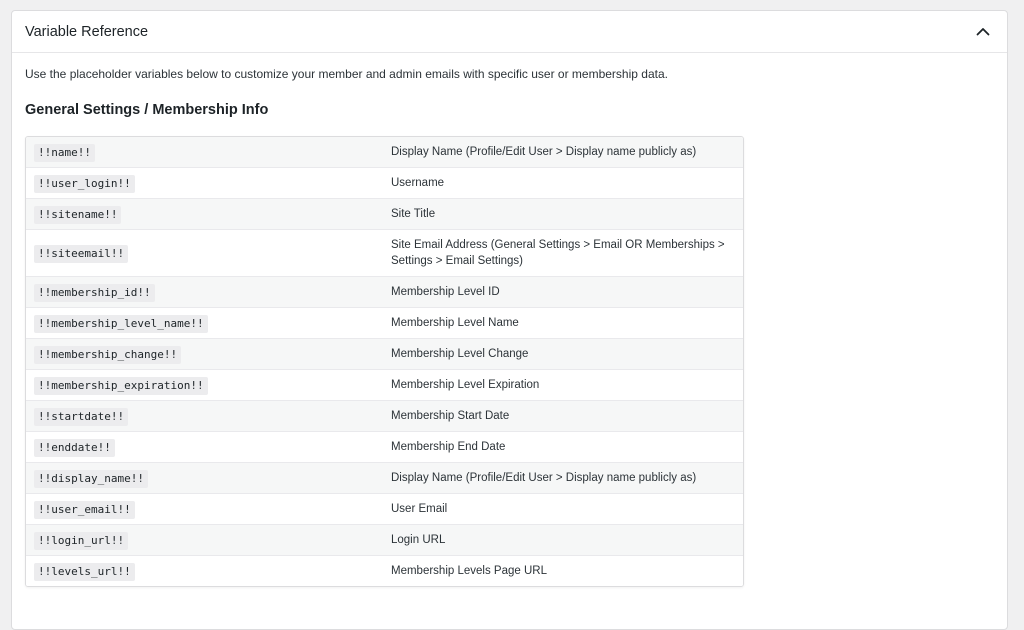  I want to click on panel-header: Variable Reference, so click(509, 32).